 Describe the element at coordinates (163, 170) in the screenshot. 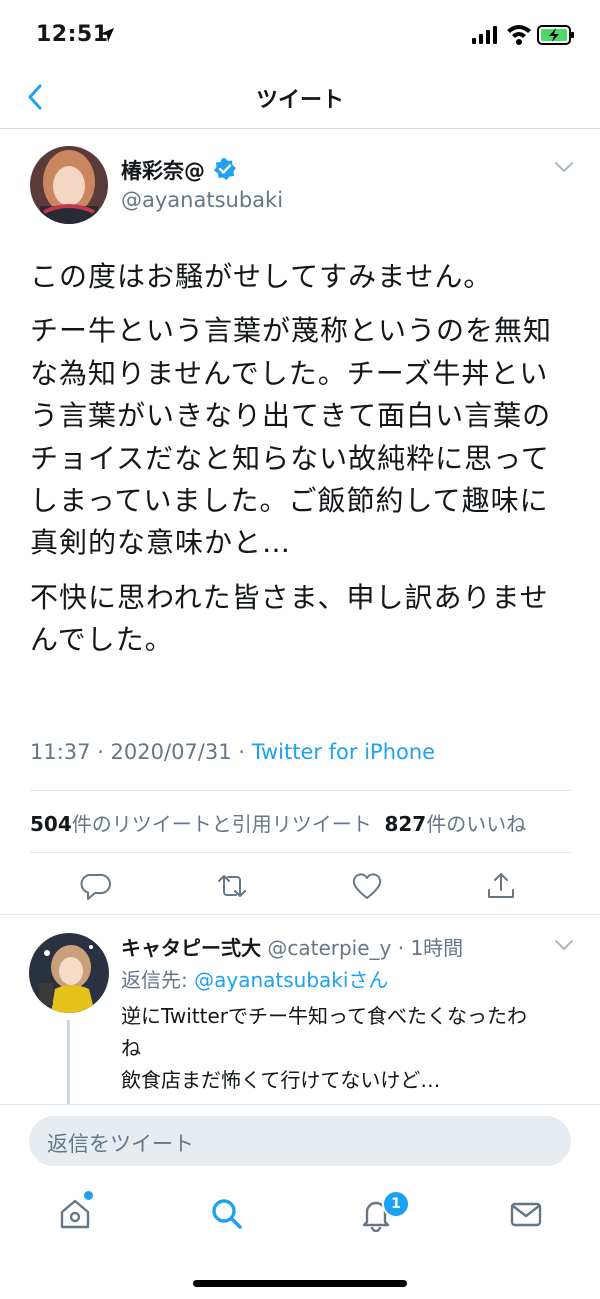

I see `author-name: 椿彩奈@` at that location.